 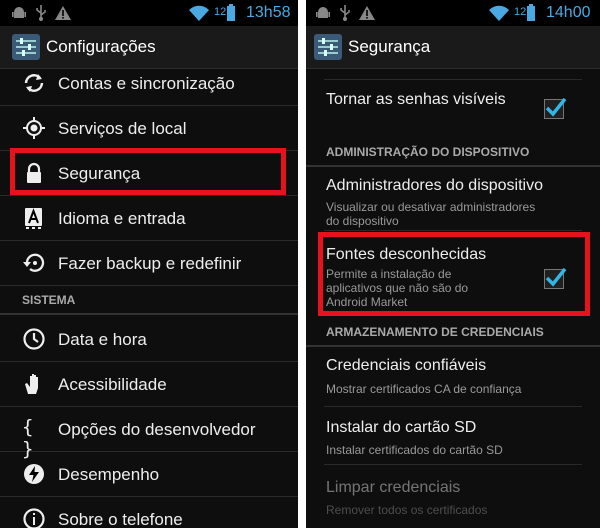 I want to click on list-item-about-phone: Sobre o telefone, so click(x=149, y=512).